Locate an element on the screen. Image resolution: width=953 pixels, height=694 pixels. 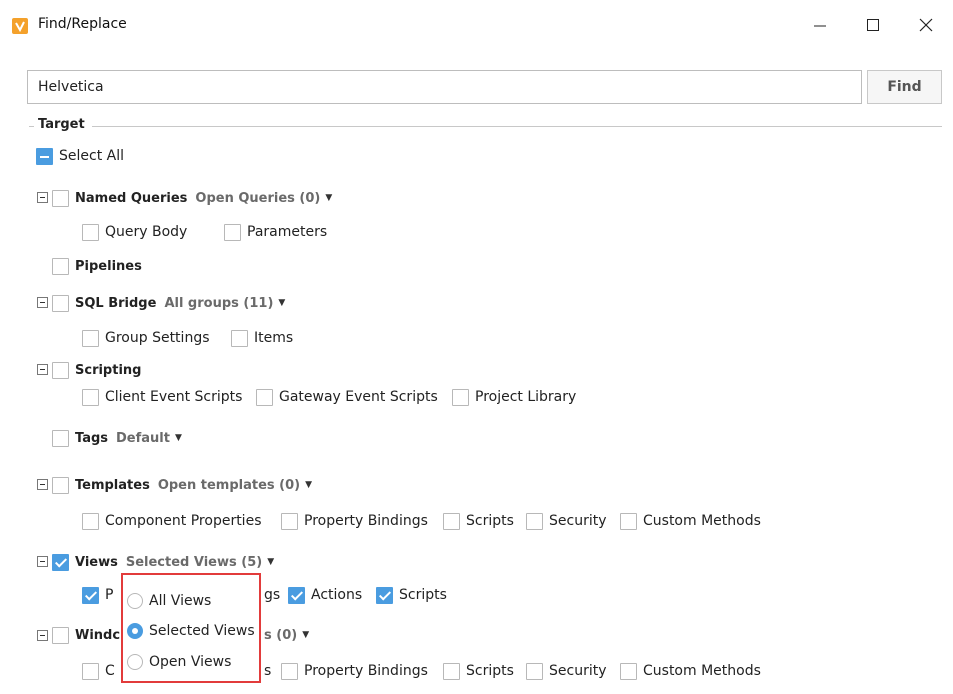
security-checkbox: Security is located at coordinates (566, 521).